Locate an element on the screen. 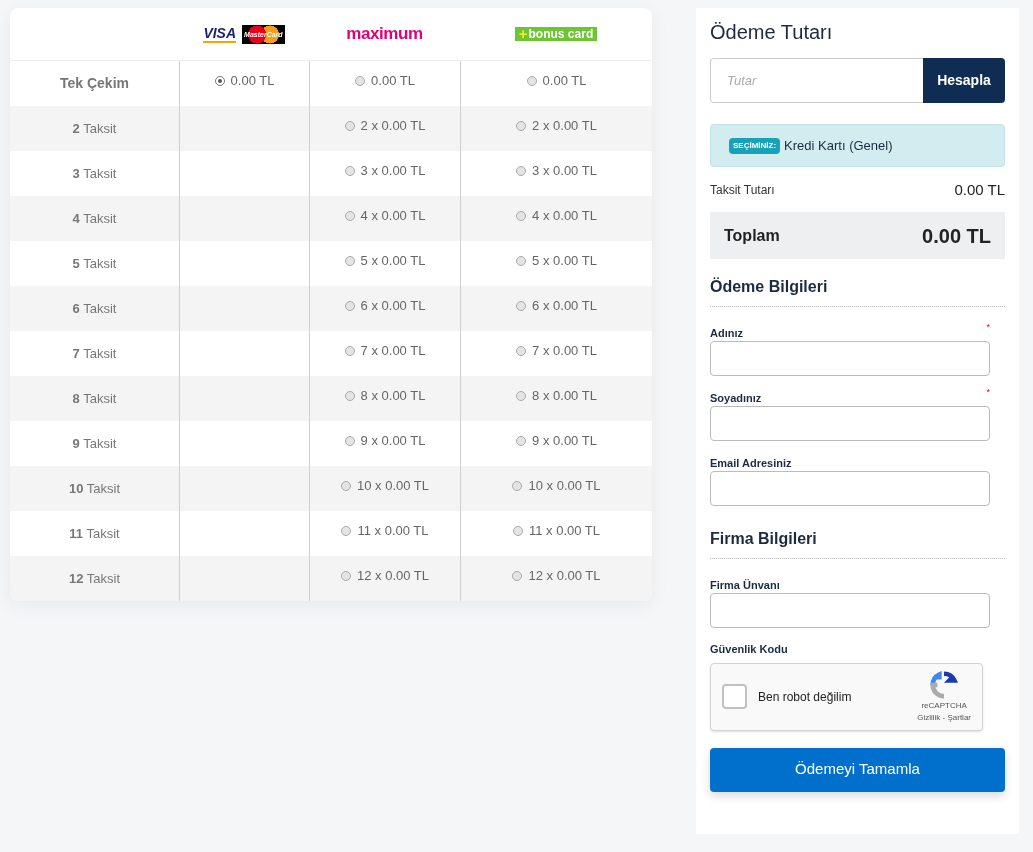 This screenshot has width=1033, height=852. calculate-button: Hesapla is located at coordinates (964, 80).